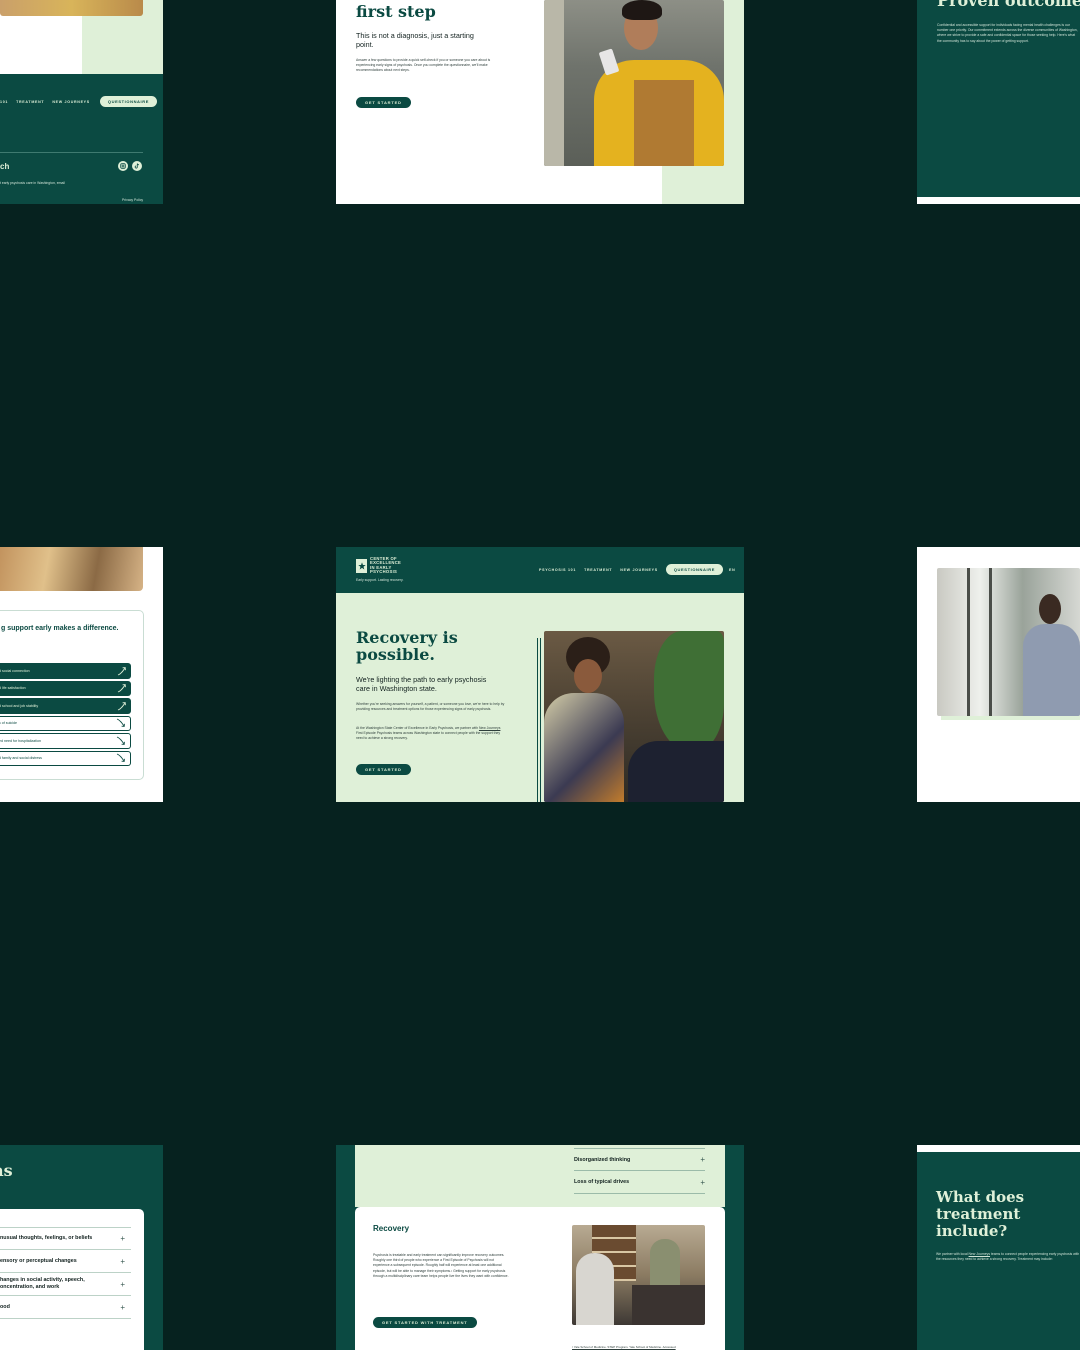  I want to click on photo-therapy-session, so click(638, 1275).